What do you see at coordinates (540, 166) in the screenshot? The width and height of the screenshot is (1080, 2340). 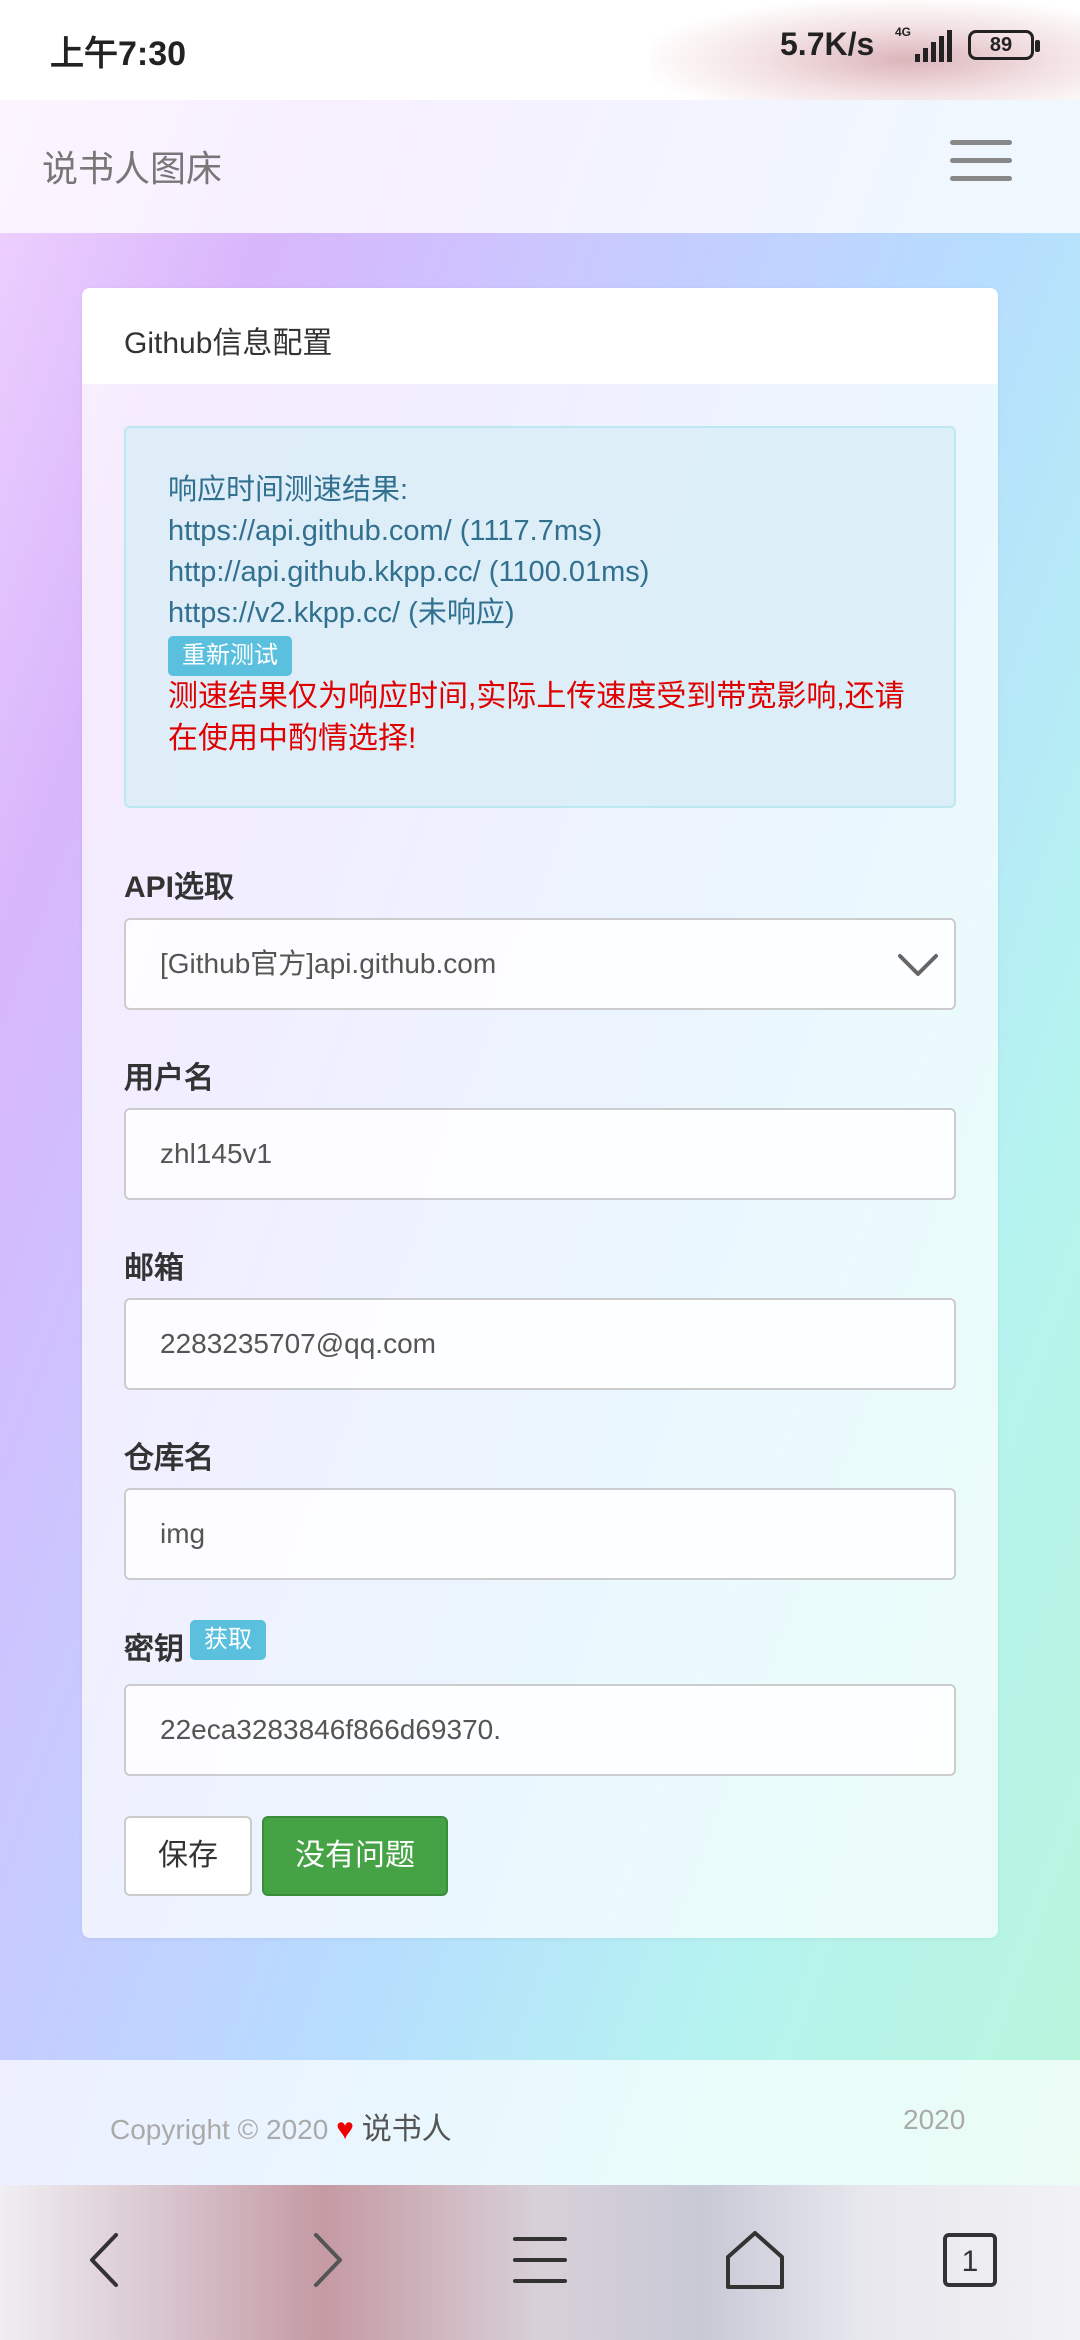 I see `navbar: 说书人图床` at bounding box center [540, 166].